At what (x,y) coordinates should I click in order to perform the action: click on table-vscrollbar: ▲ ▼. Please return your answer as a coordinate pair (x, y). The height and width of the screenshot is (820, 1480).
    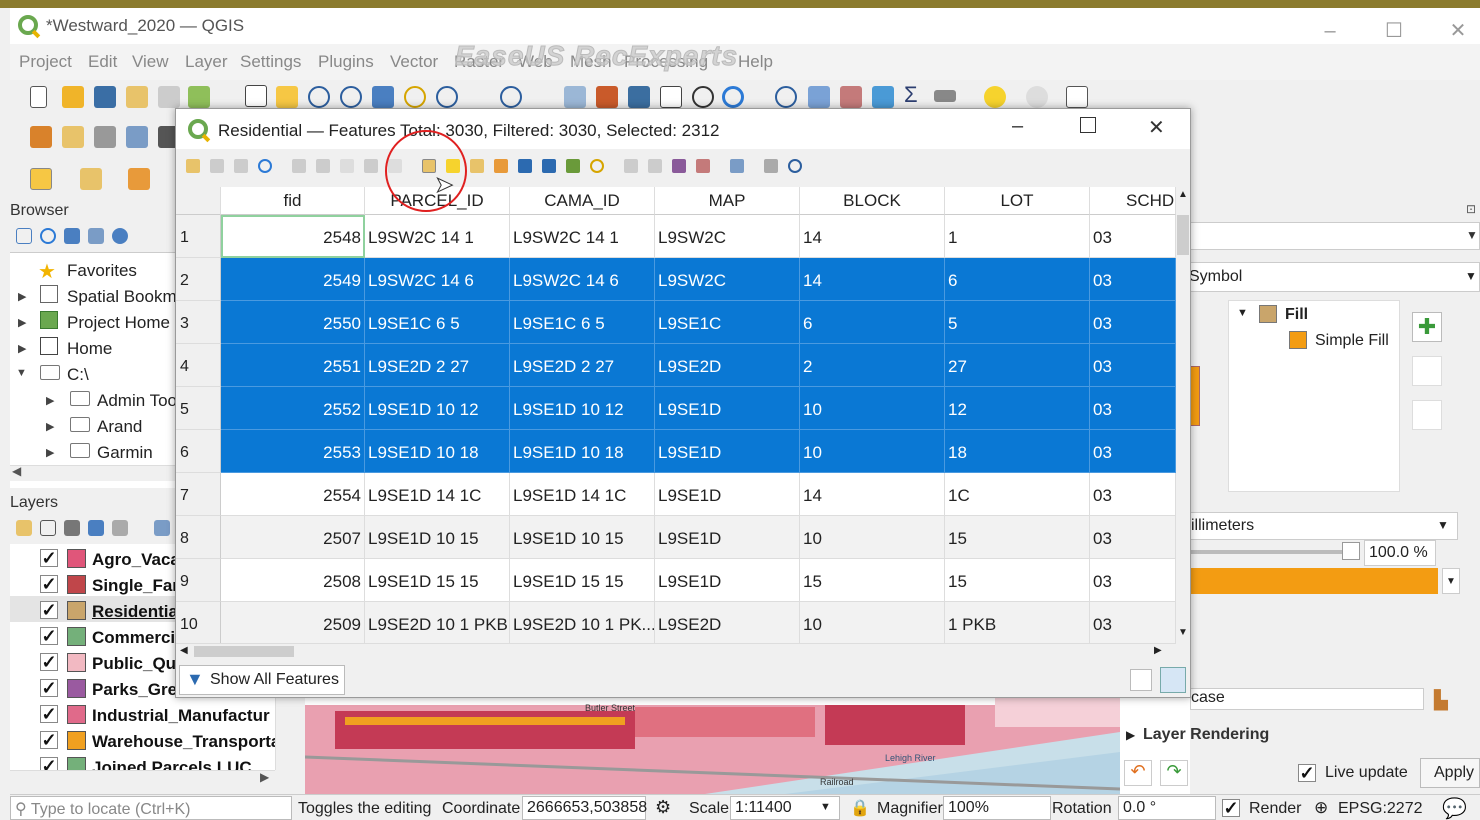
    Looking at the image, I should click on (1183, 415).